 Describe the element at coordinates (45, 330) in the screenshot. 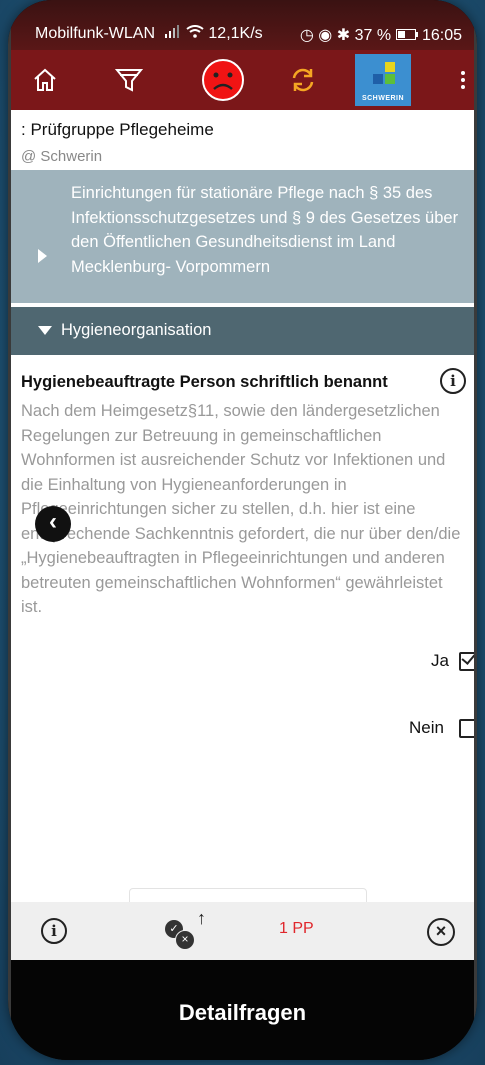

I see `collapse-arrow-icon` at that location.